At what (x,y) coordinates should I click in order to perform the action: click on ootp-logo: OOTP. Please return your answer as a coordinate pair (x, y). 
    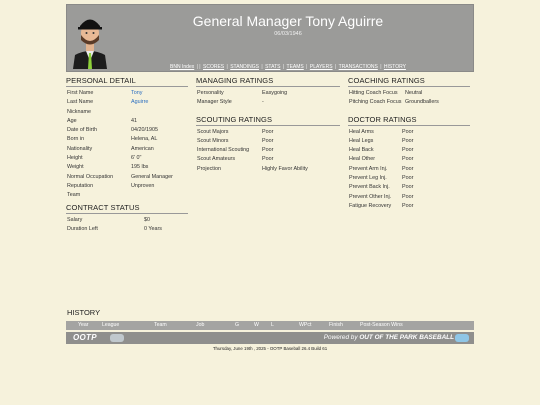
    Looking at the image, I should click on (85, 337).